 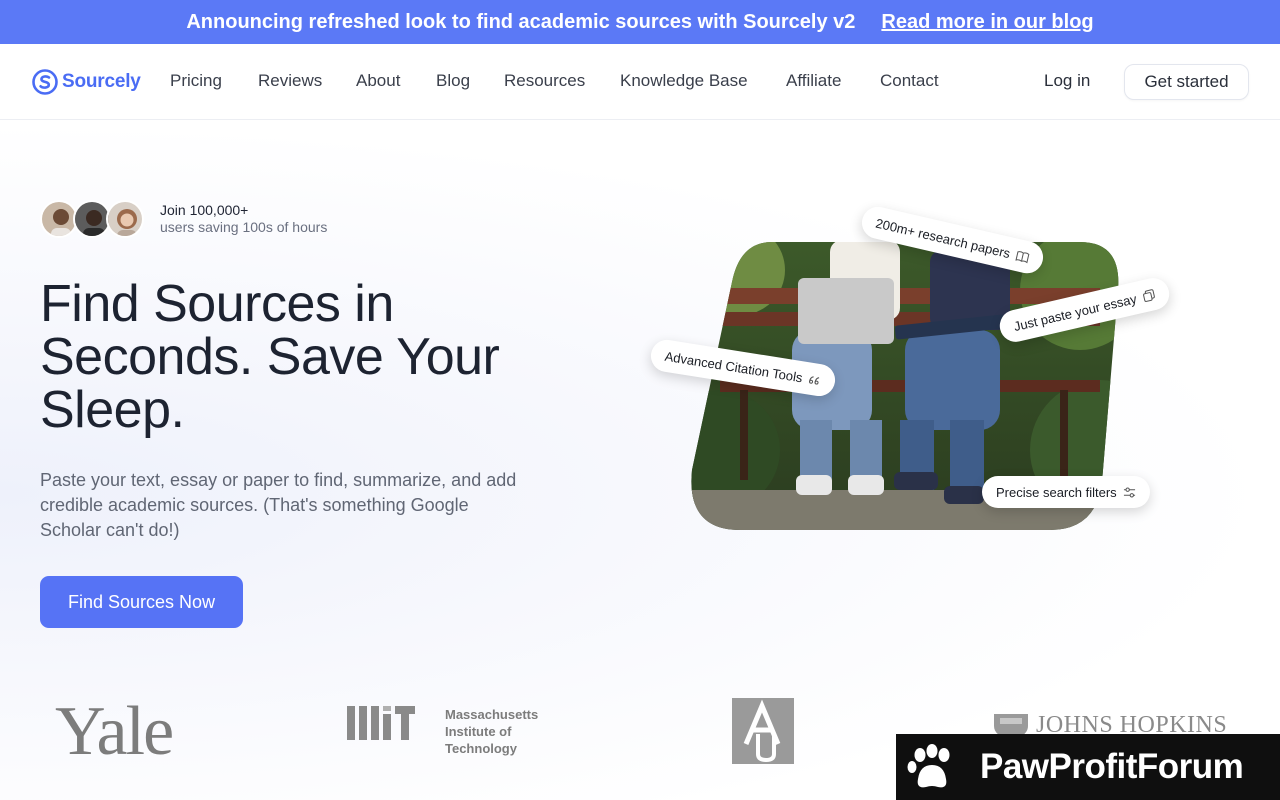 What do you see at coordinates (1056, 492) in the screenshot?
I see `chip-search-filters-label: Precise search filters` at bounding box center [1056, 492].